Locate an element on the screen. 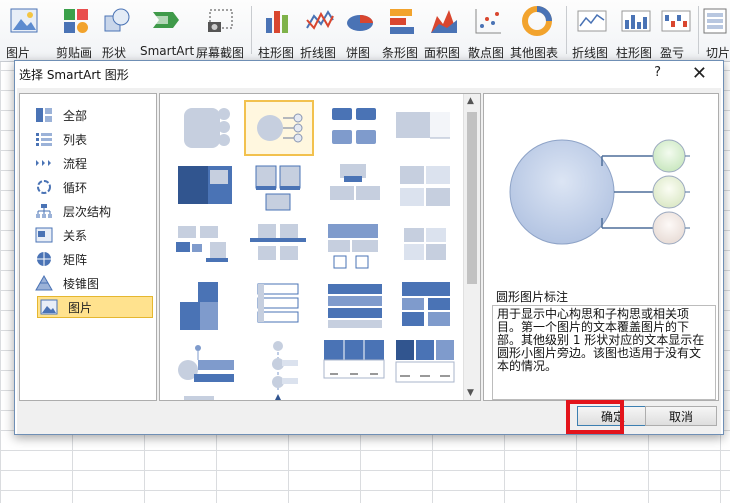 This screenshot has width=730, height=503. preview-title: 圆形图片标注 is located at coordinates (532, 297).